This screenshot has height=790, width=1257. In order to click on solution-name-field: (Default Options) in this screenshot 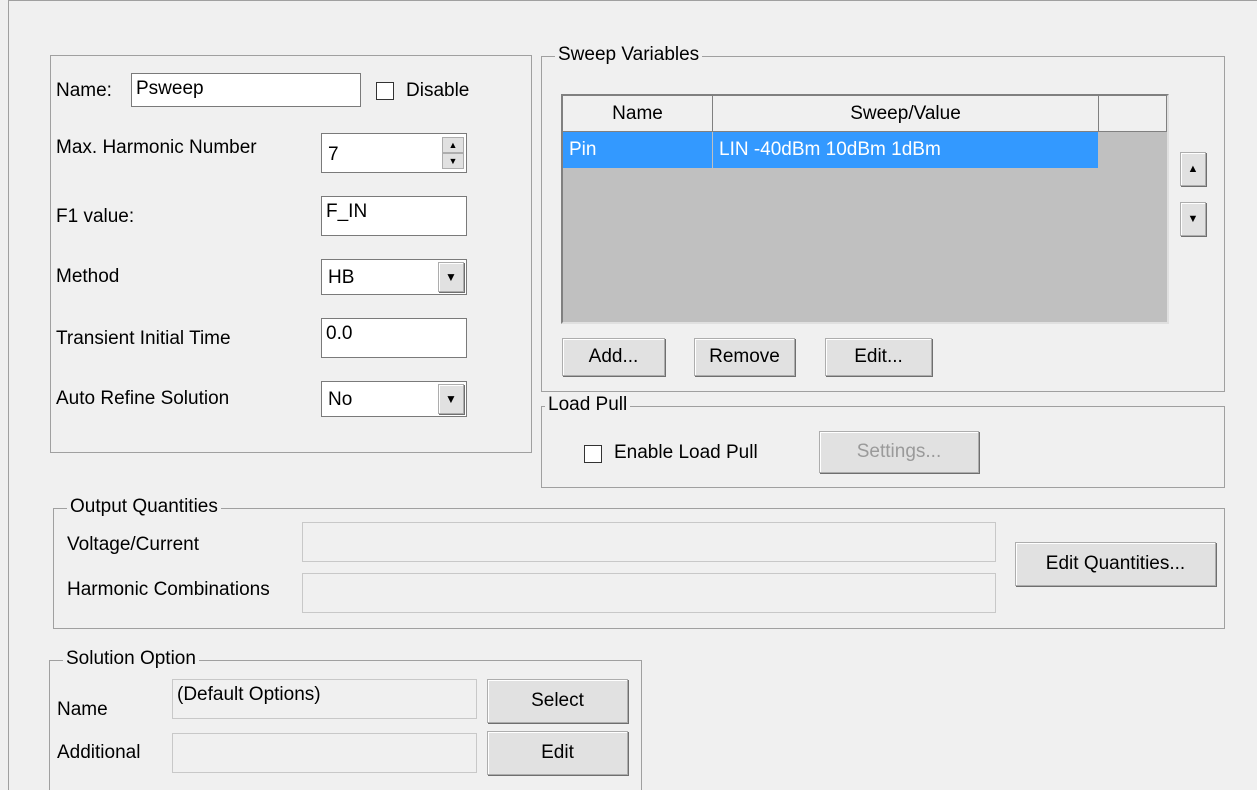, I will do `click(324, 699)`.